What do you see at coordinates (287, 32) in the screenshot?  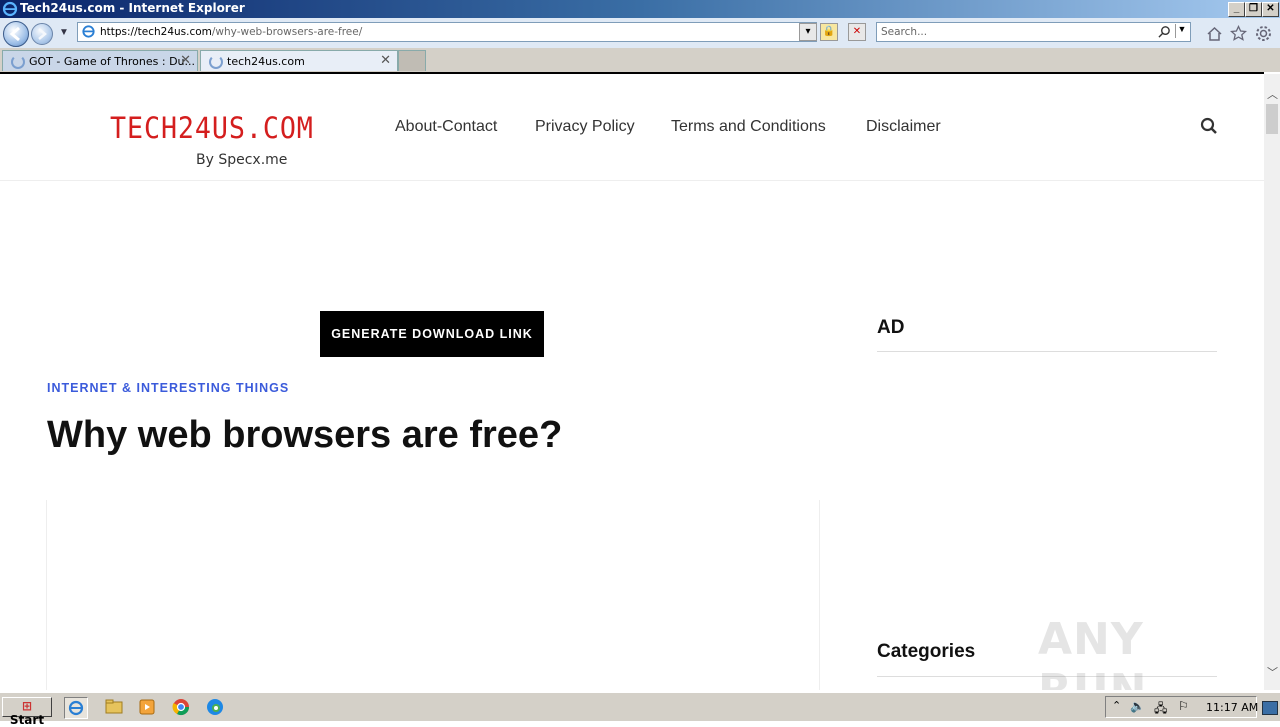 I see `url-path: /why-web-browsers-are-free/` at bounding box center [287, 32].